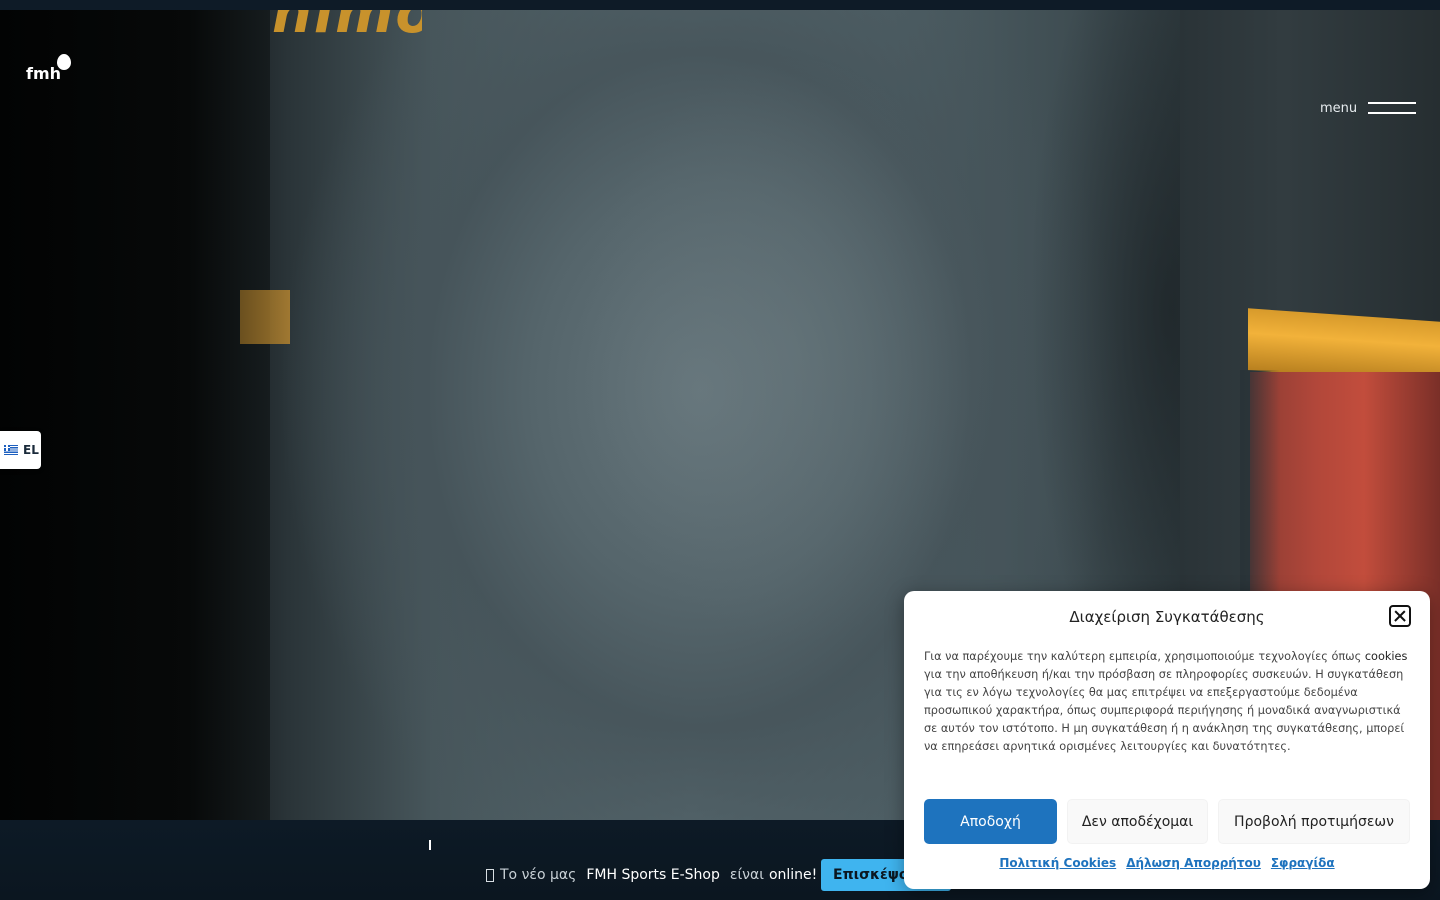  Describe the element at coordinates (746, 875) in the screenshot. I see `announcement-suffix: είναι` at that location.